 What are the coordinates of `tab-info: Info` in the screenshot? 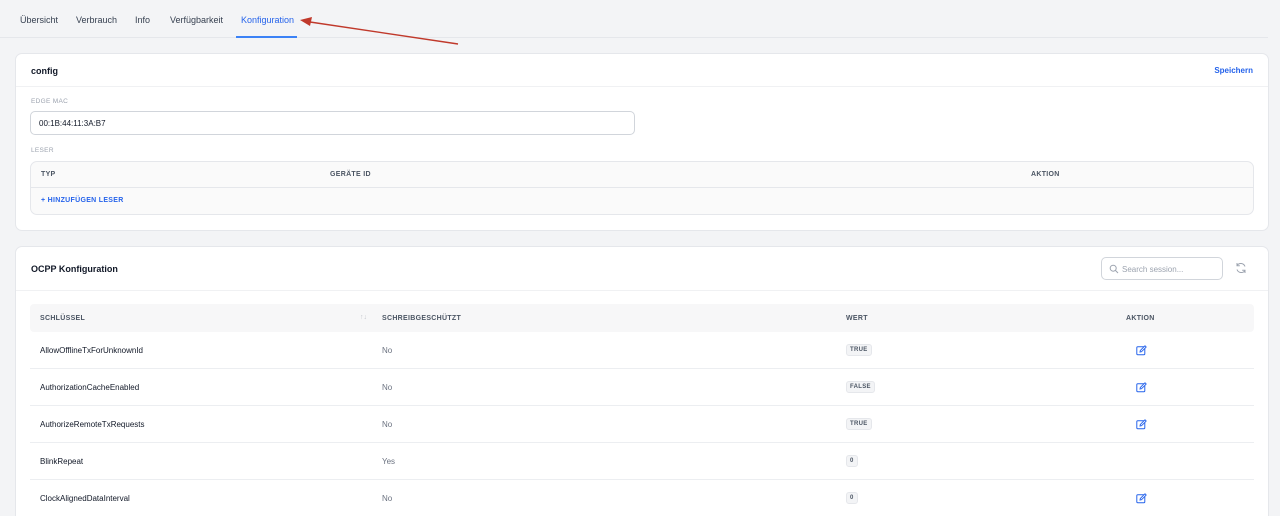 It's located at (142, 20).